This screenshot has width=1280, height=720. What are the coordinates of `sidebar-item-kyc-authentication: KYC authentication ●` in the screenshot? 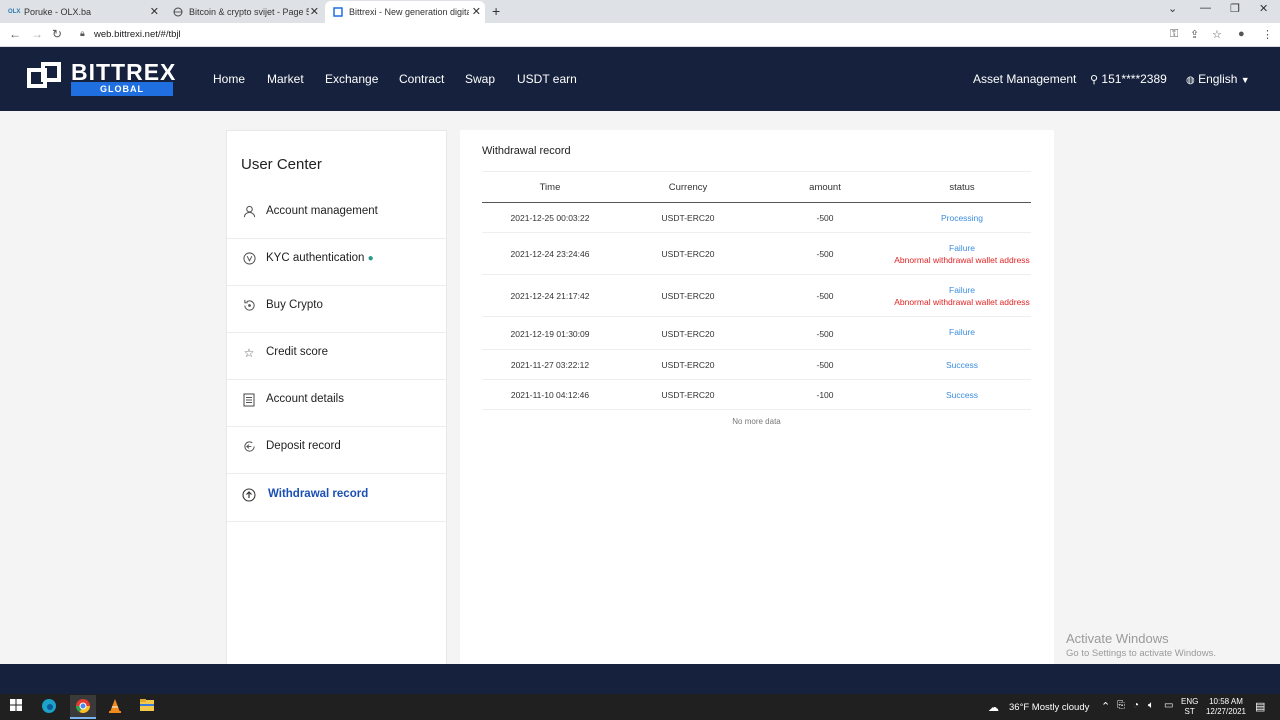 It's located at (336, 262).